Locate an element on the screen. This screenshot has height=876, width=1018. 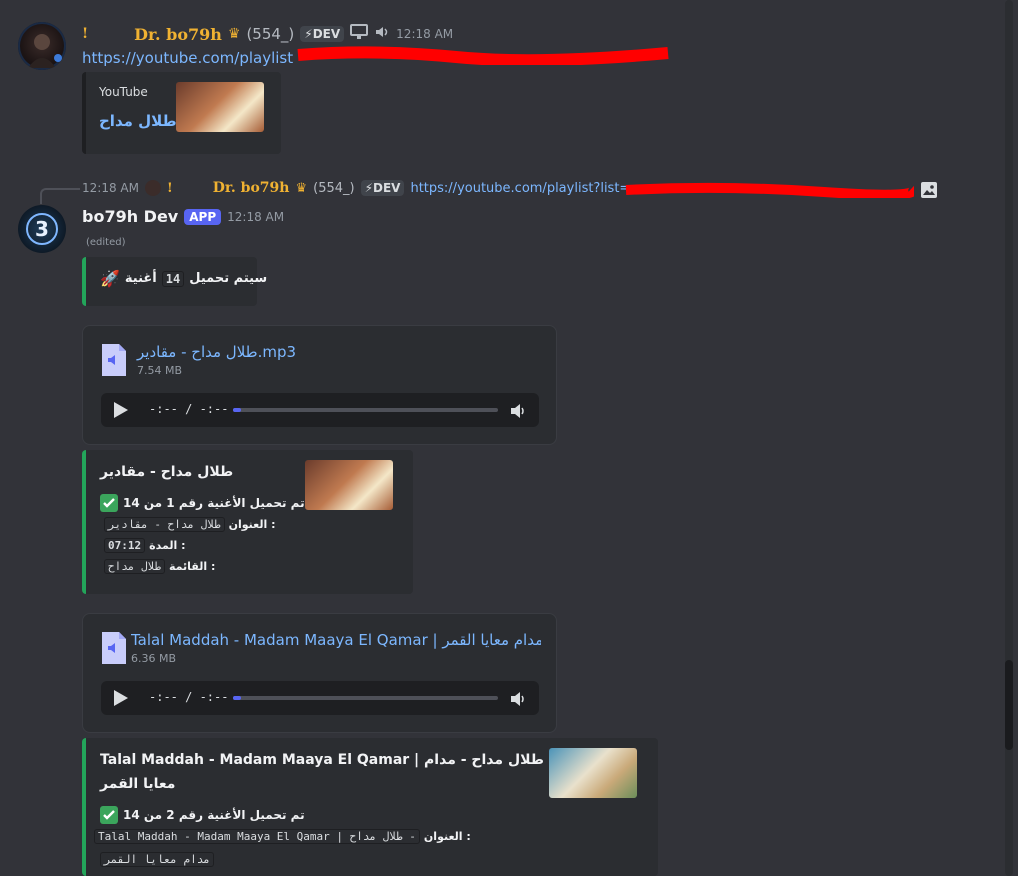
youtube-embed: YouTube طلال مداح is located at coordinates (181, 113).